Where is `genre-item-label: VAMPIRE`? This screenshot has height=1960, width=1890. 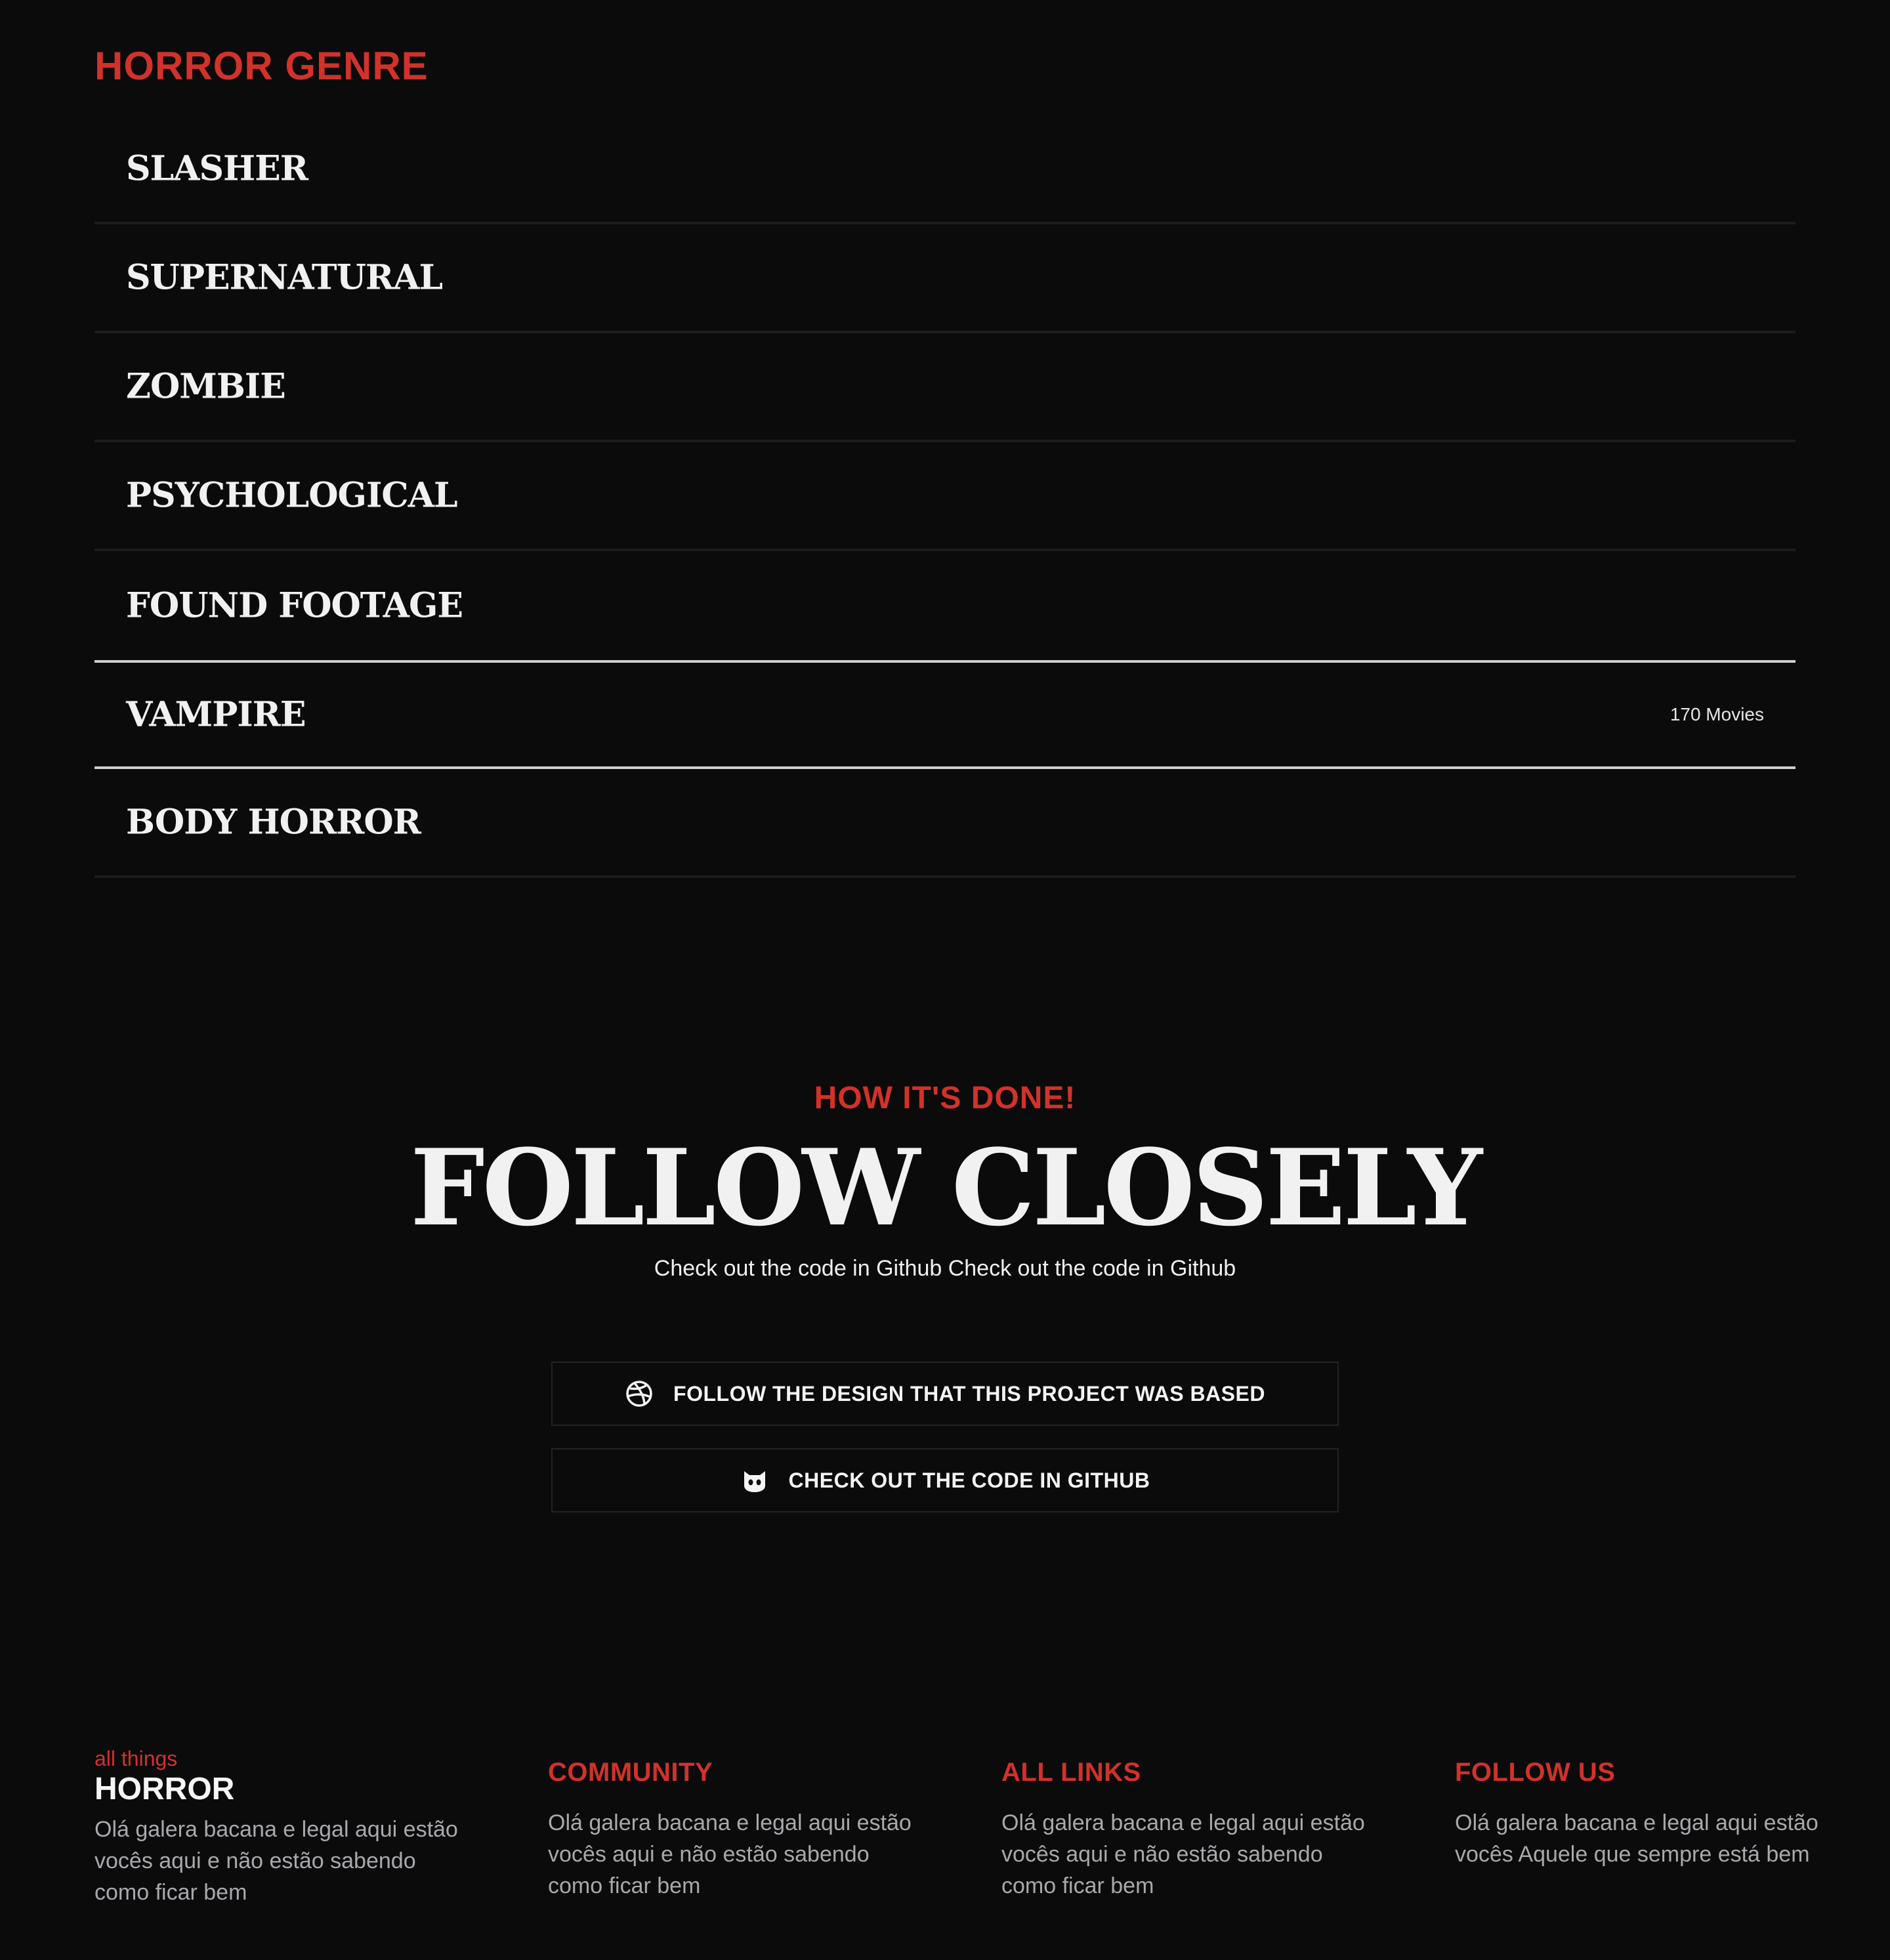 genre-item-label: VAMPIRE is located at coordinates (216, 714).